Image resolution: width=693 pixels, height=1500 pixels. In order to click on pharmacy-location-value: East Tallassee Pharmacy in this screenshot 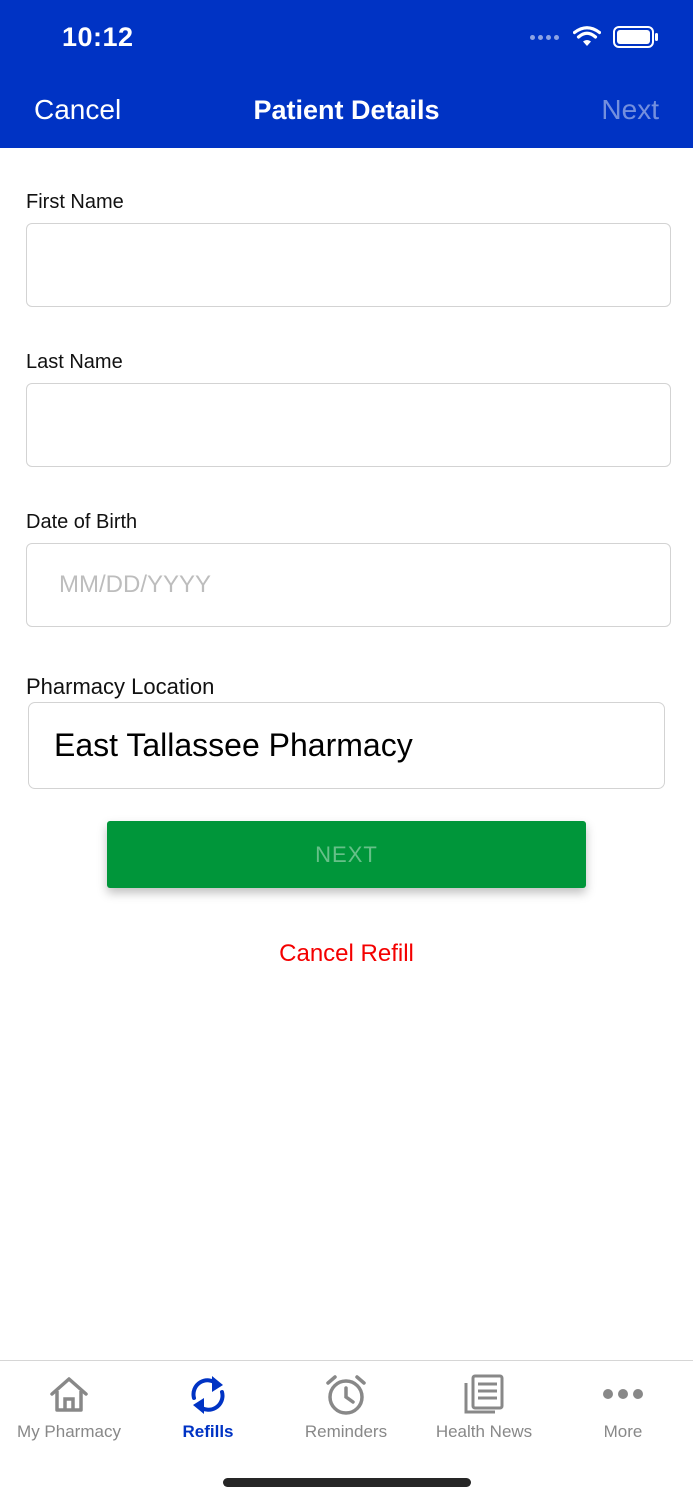, I will do `click(233, 745)`.